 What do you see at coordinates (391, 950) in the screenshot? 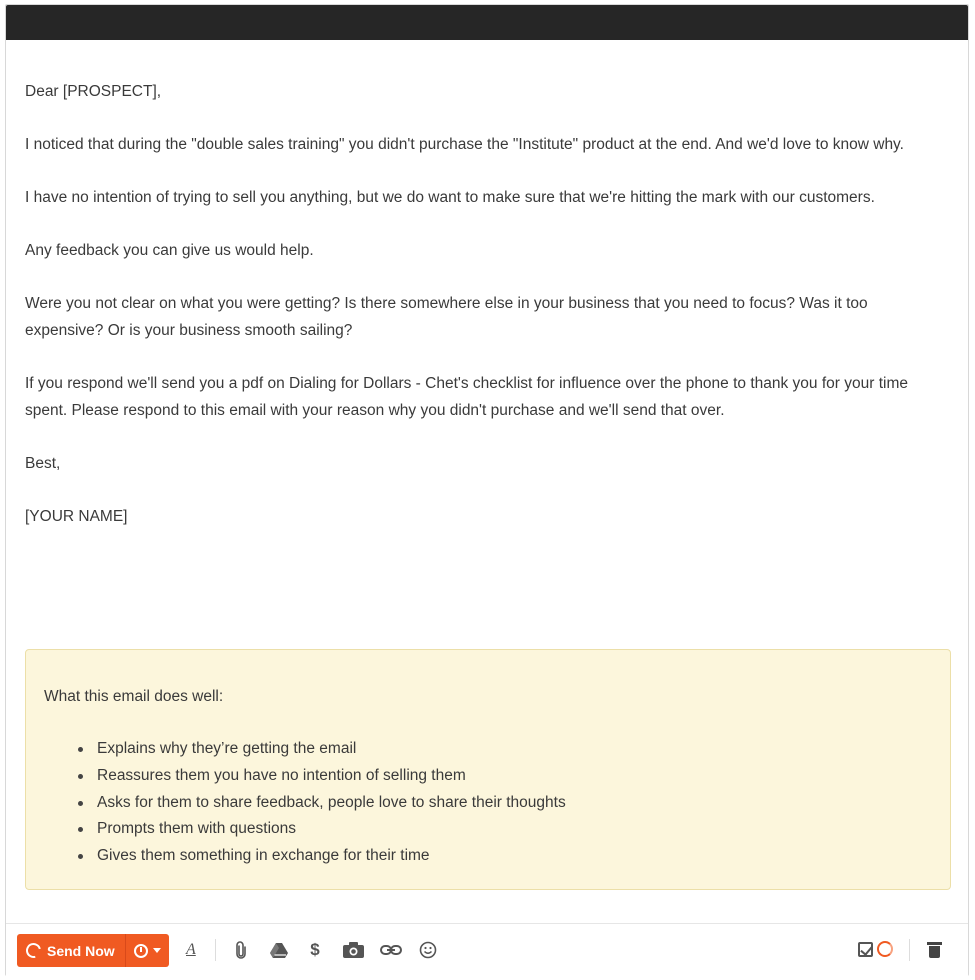
I see `link-icon` at bounding box center [391, 950].